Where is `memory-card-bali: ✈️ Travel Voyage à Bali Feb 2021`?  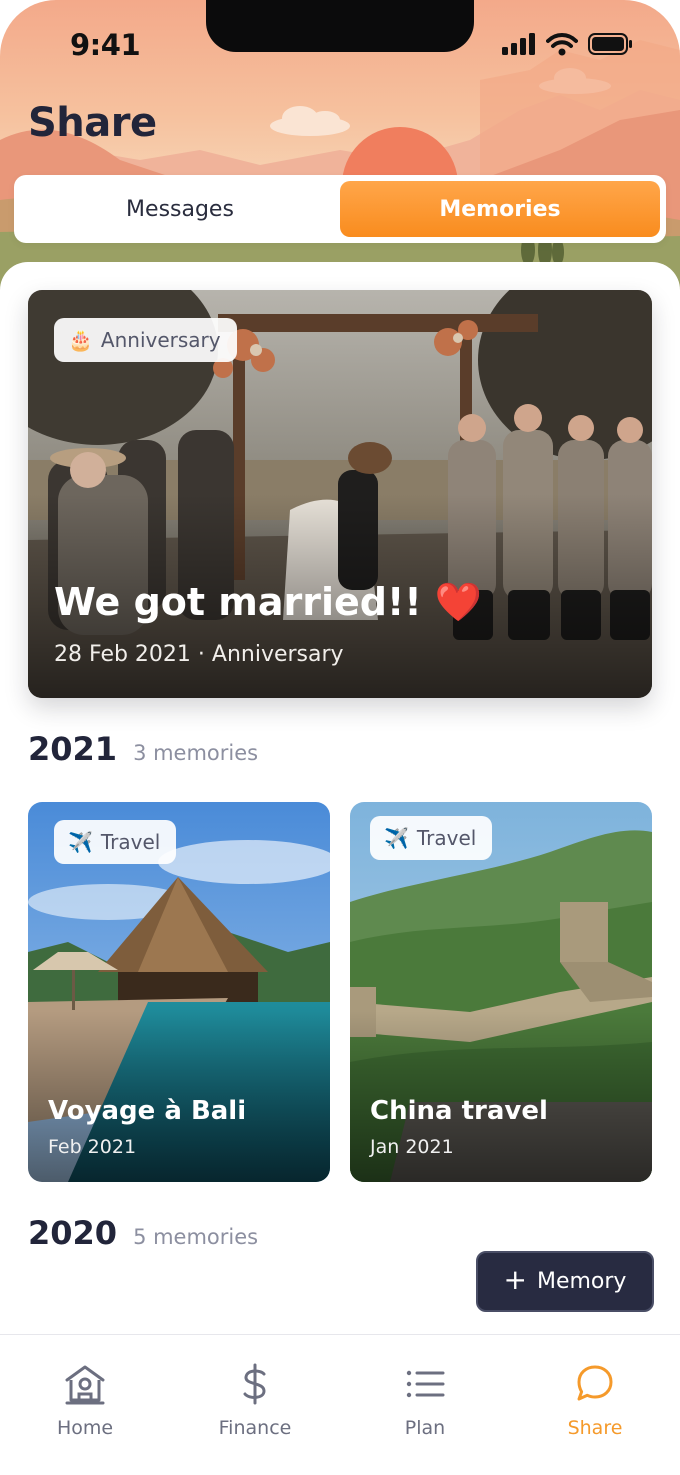 memory-card-bali: ✈️ Travel Voyage à Bali Feb 2021 is located at coordinates (179, 992).